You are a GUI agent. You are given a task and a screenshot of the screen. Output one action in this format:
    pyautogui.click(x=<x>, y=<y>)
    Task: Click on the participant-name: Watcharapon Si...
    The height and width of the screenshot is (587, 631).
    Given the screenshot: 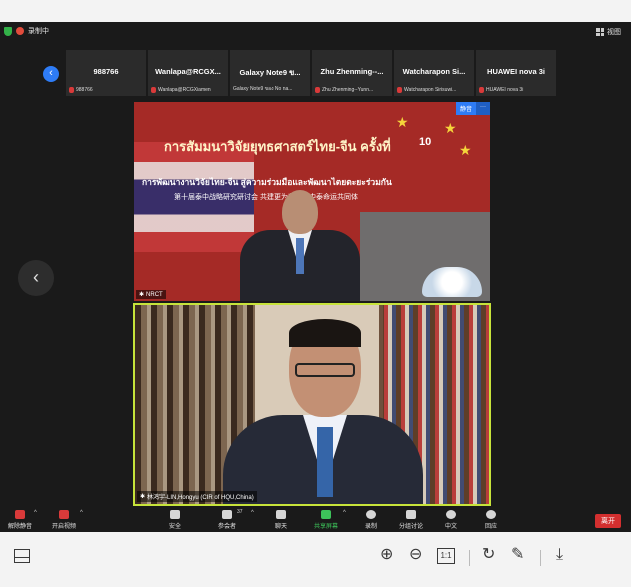 What is the action you would take?
    pyautogui.click(x=434, y=71)
    